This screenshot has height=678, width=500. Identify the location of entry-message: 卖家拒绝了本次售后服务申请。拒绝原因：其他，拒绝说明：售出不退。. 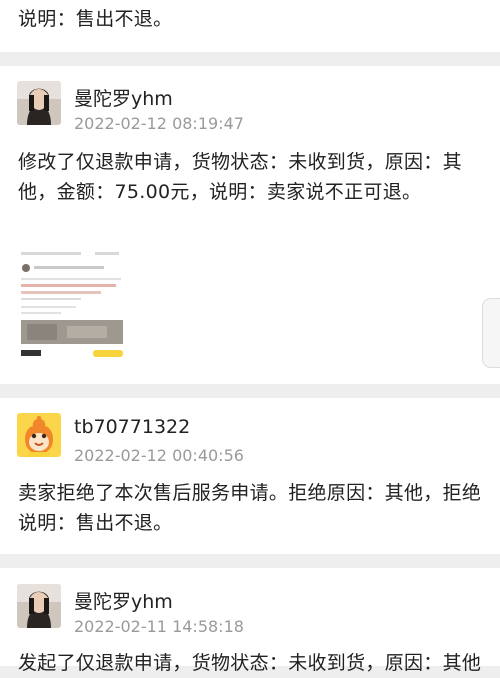
(250, 508).